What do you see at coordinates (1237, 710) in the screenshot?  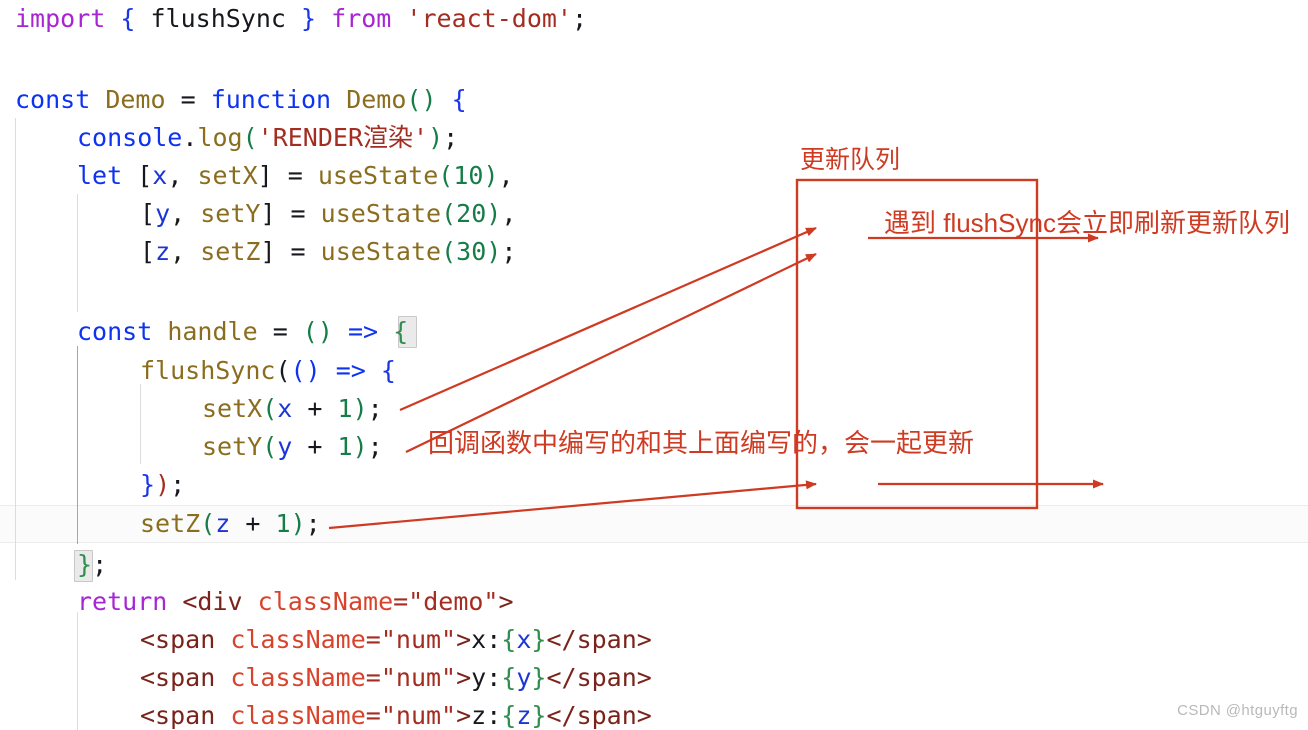 I see `watermark: CSDN @htguyftg` at bounding box center [1237, 710].